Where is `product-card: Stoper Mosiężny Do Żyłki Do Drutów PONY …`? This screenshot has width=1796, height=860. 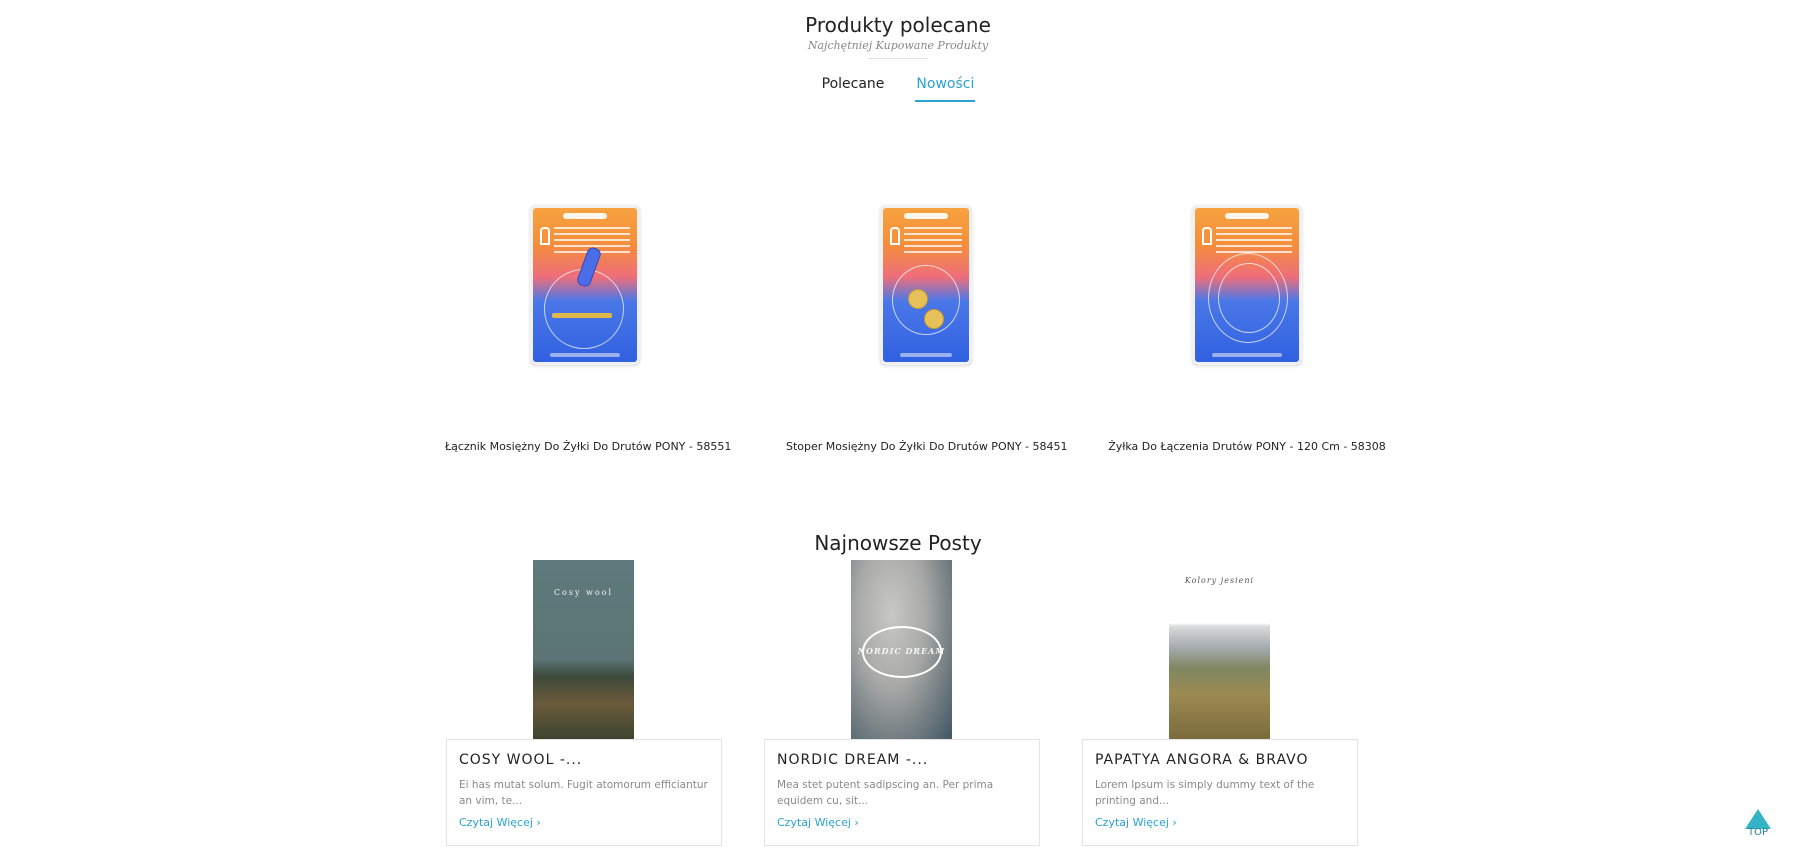 product-card: Stoper Mosiężny Do Żyłki Do Drutów PONY … is located at coordinates (927, 320).